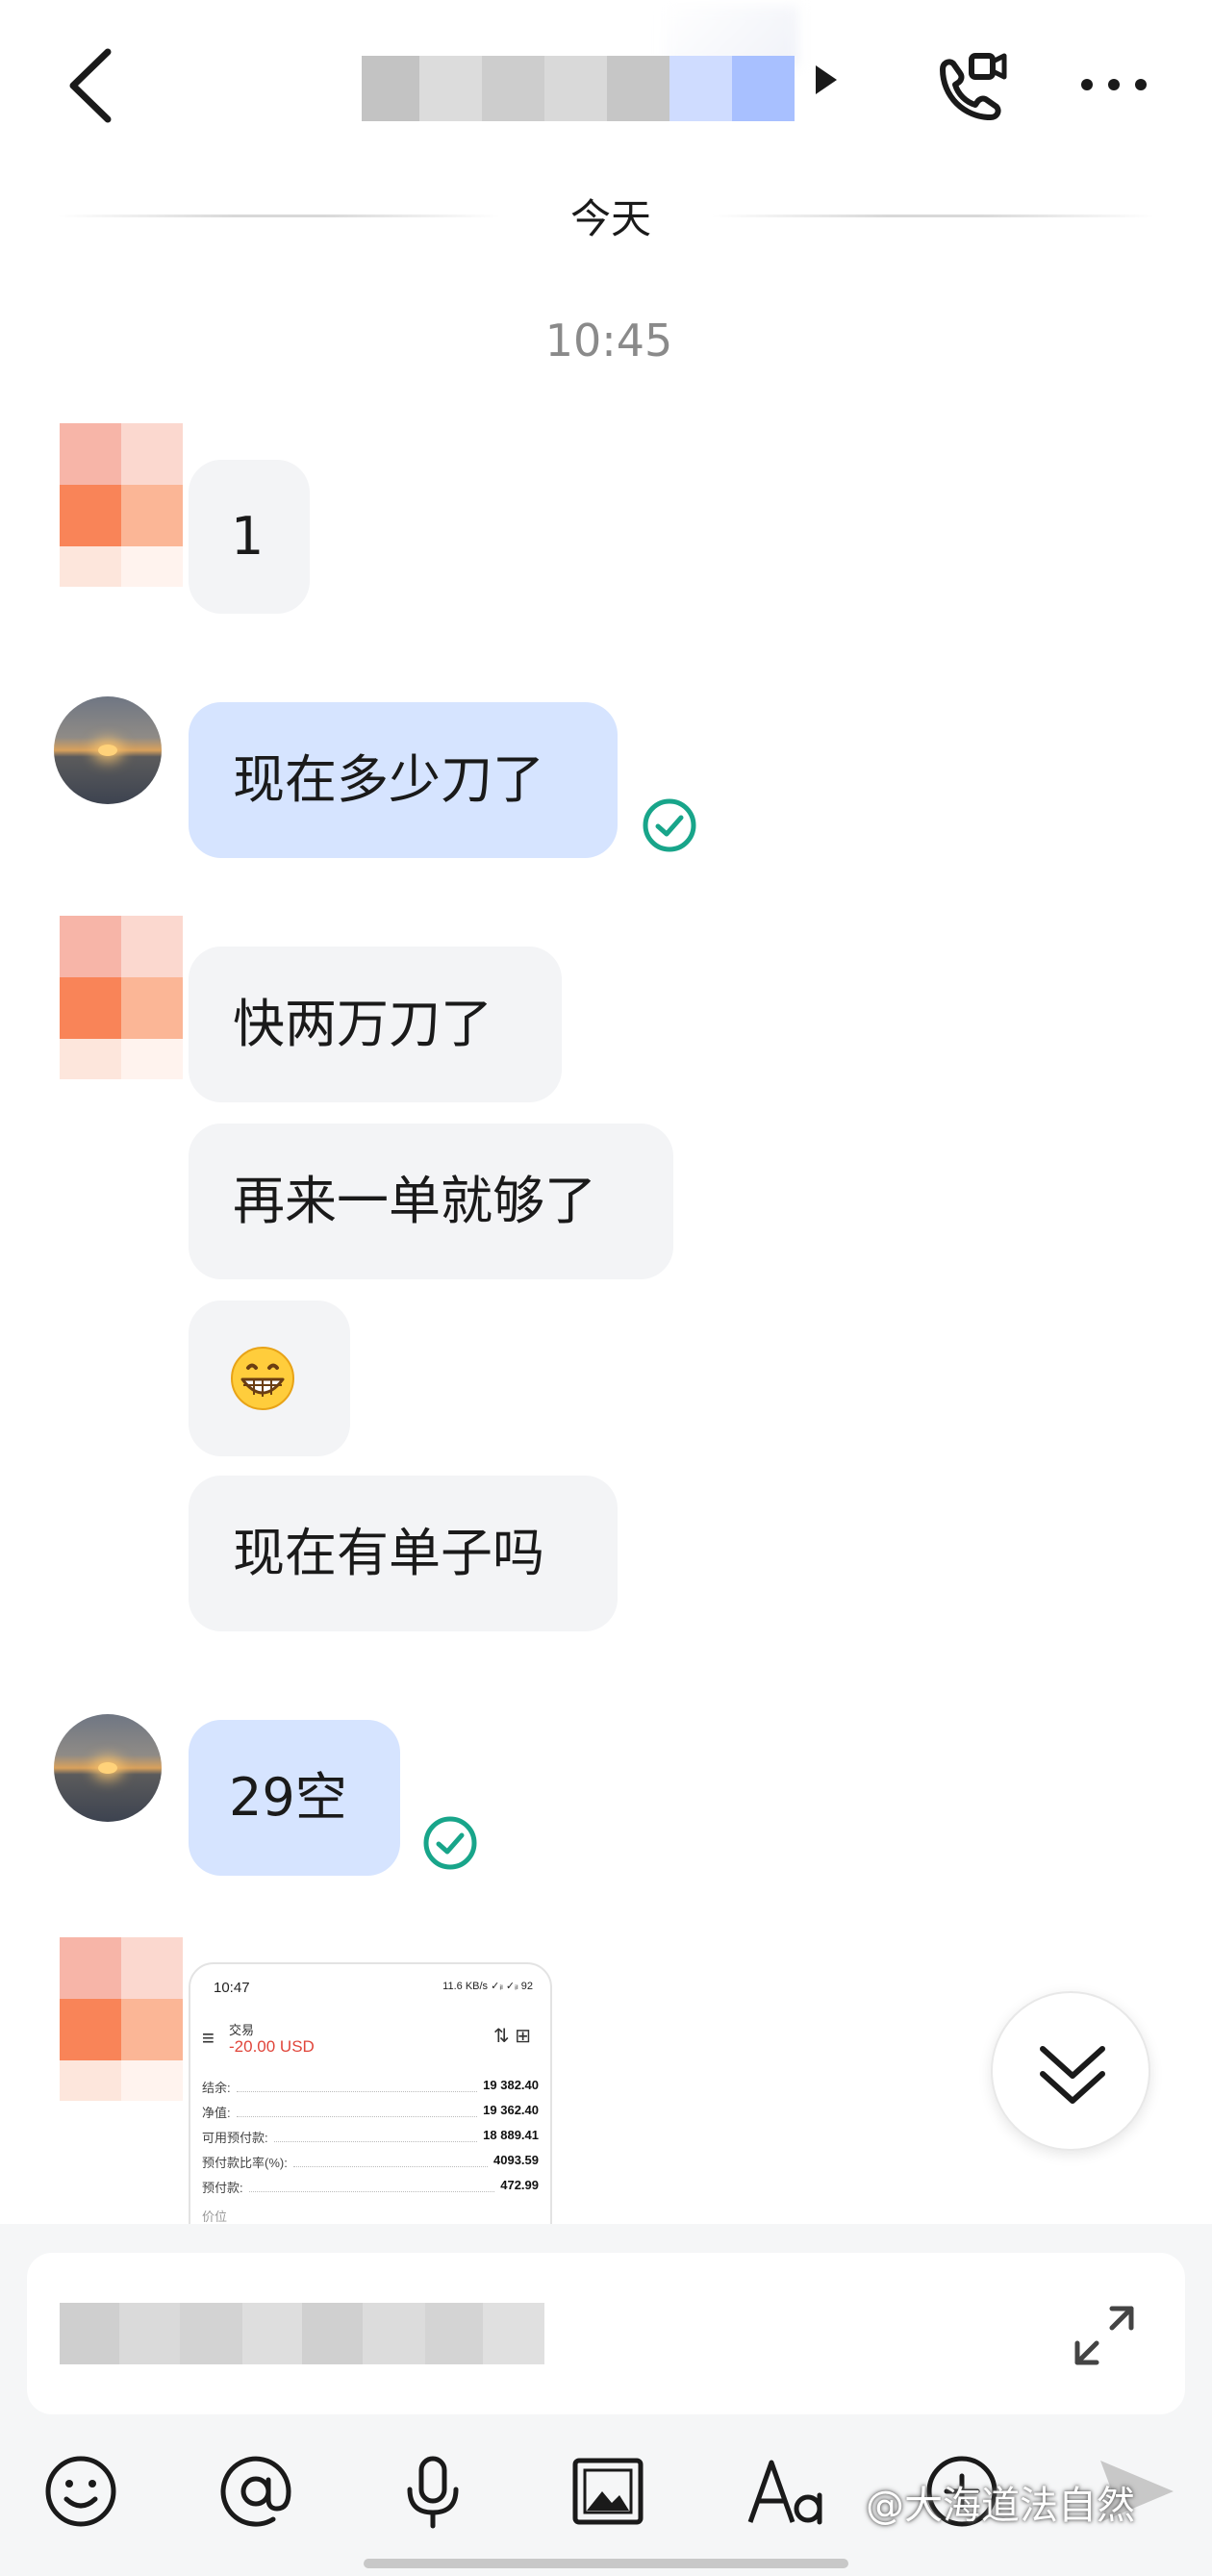 Image resolution: width=1212 pixels, height=2576 pixels. I want to click on video-call-button, so click(971, 88).